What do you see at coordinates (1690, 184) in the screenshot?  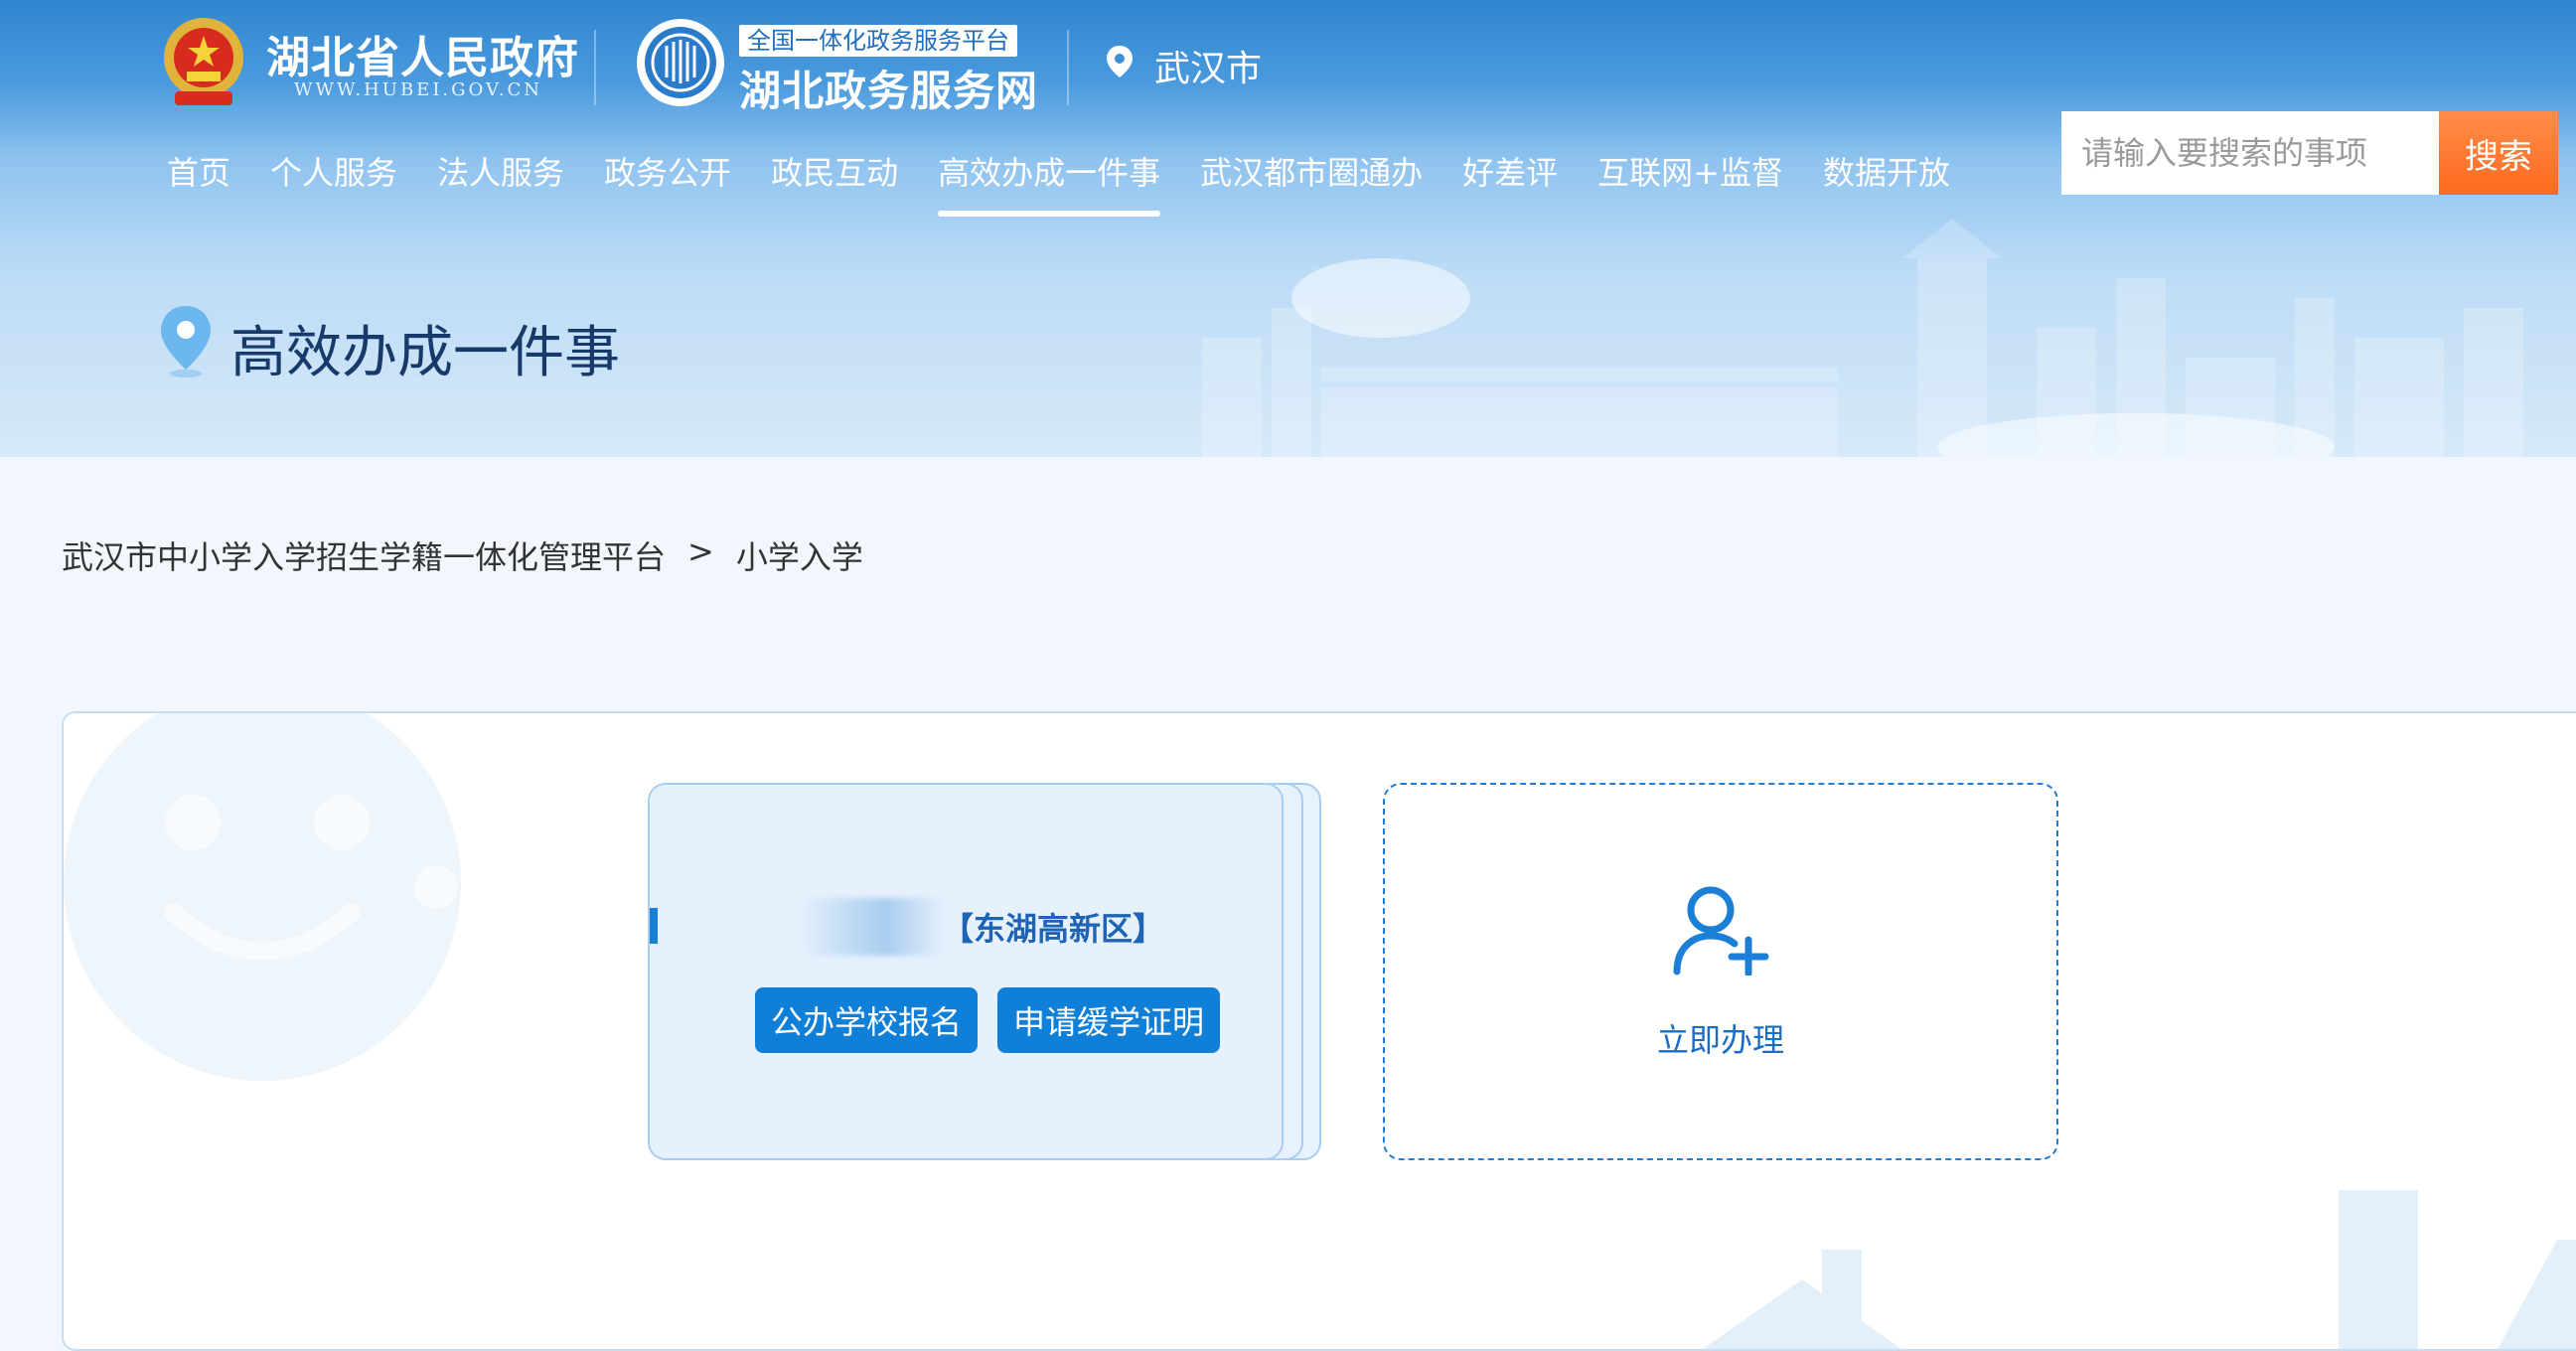 I see `nav-item-supervision: 互联网+监督` at bounding box center [1690, 184].